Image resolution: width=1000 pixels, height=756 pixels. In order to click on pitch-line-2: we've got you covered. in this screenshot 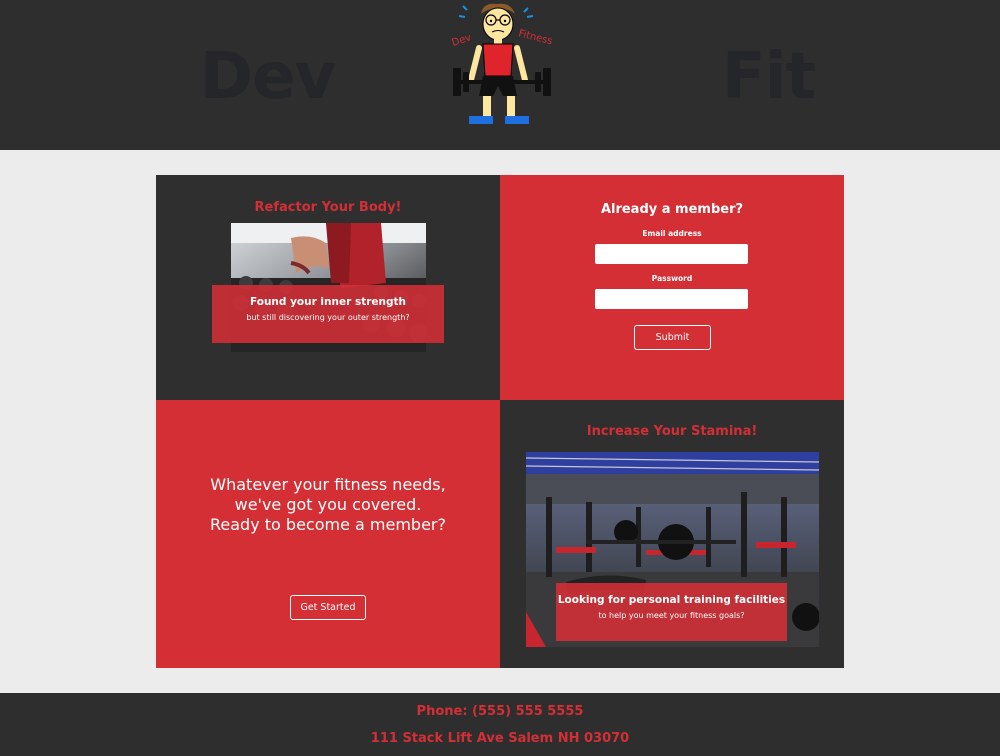, I will do `click(328, 504)`.